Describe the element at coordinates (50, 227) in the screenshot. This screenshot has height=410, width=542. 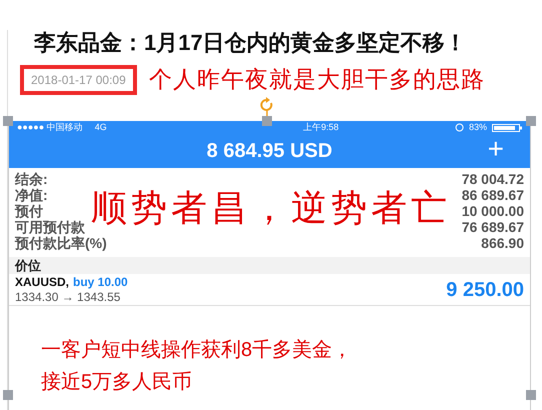
I see `row-label: 可用预付款` at that location.